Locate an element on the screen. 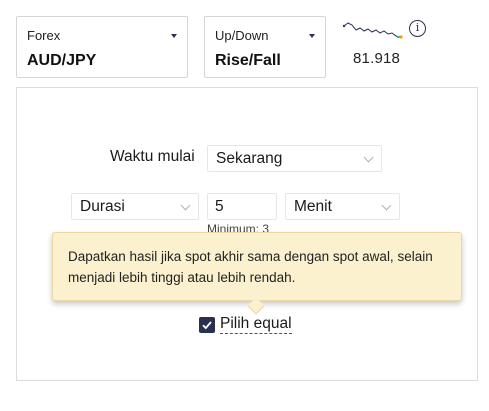 Image resolution: width=489 pixels, height=411 pixels. trade-type-value: Rise/Fall is located at coordinates (248, 60).